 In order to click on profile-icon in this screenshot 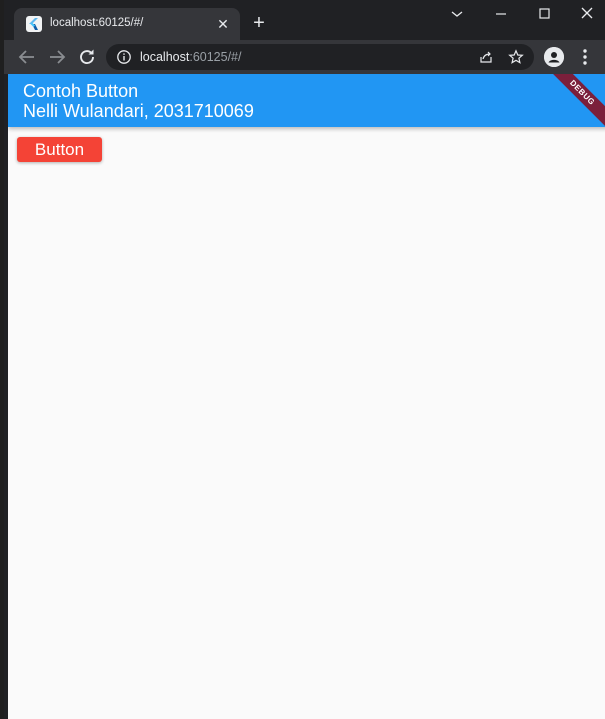, I will do `click(554, 57)`.